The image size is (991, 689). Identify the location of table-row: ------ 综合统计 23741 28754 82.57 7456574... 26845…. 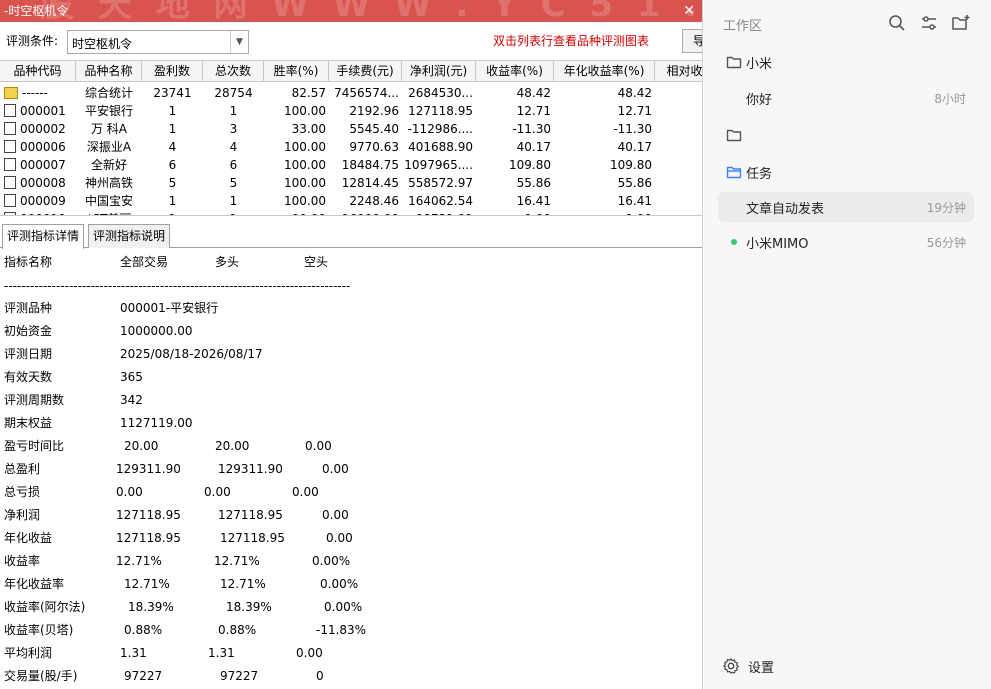
(351, 93).